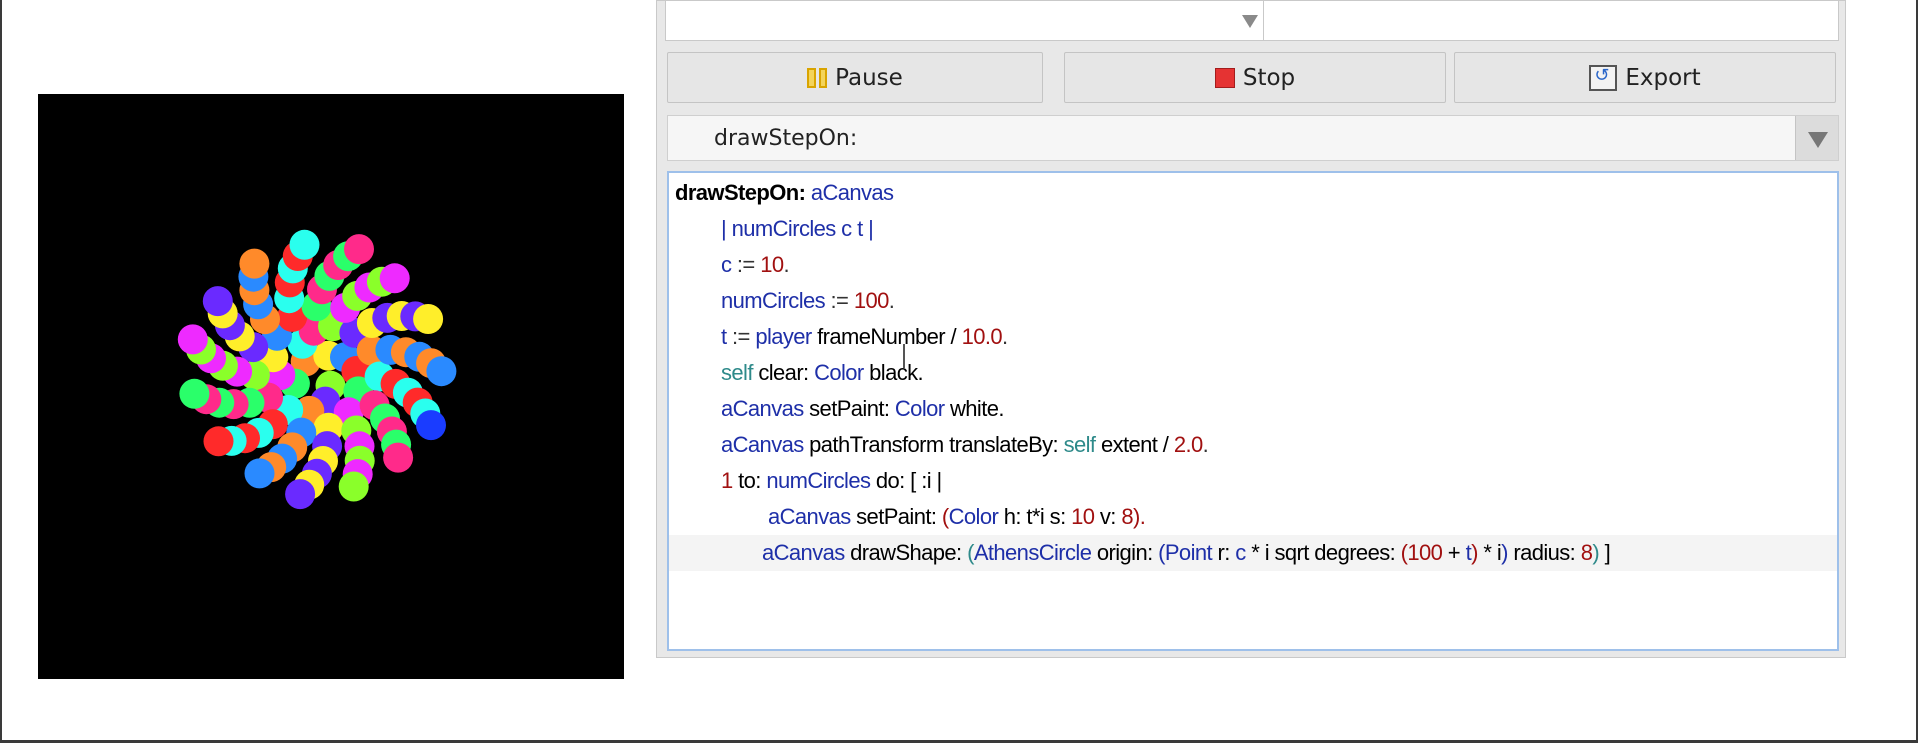 The width and height of the screenshot is (1920, 746). What do you see at coordinates (1134, 444) in the screenshot?
I see `message-token: extent /` at bounding box center [1134, 444].